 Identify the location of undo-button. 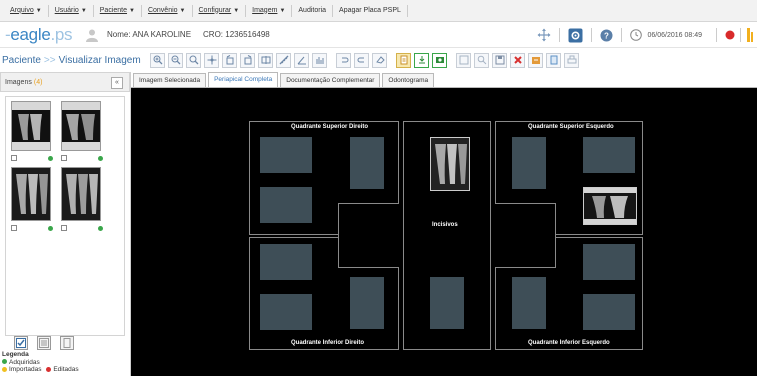
(343, 60).